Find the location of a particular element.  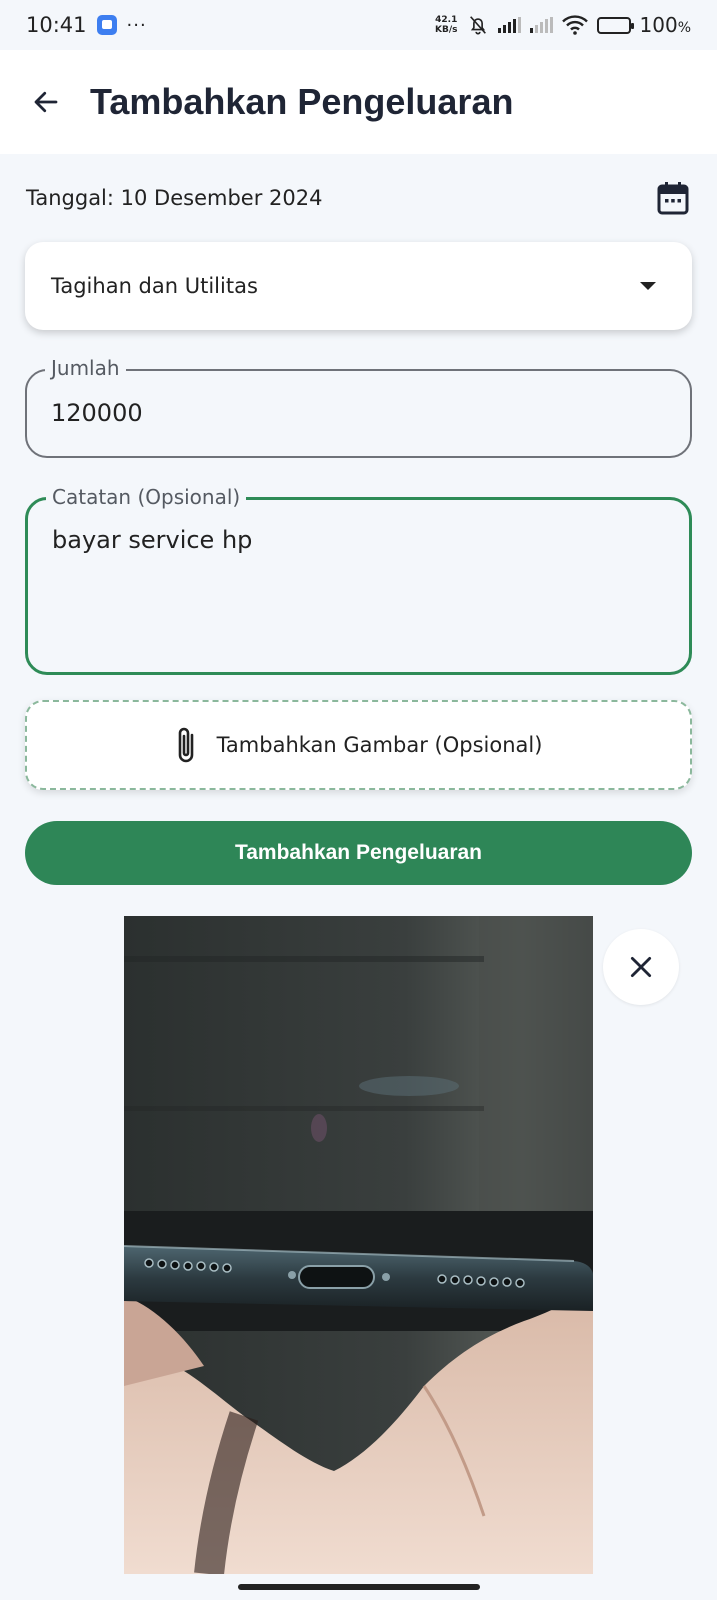

network-speed: 42.1 KB/s is located at coordinates (446, 25).